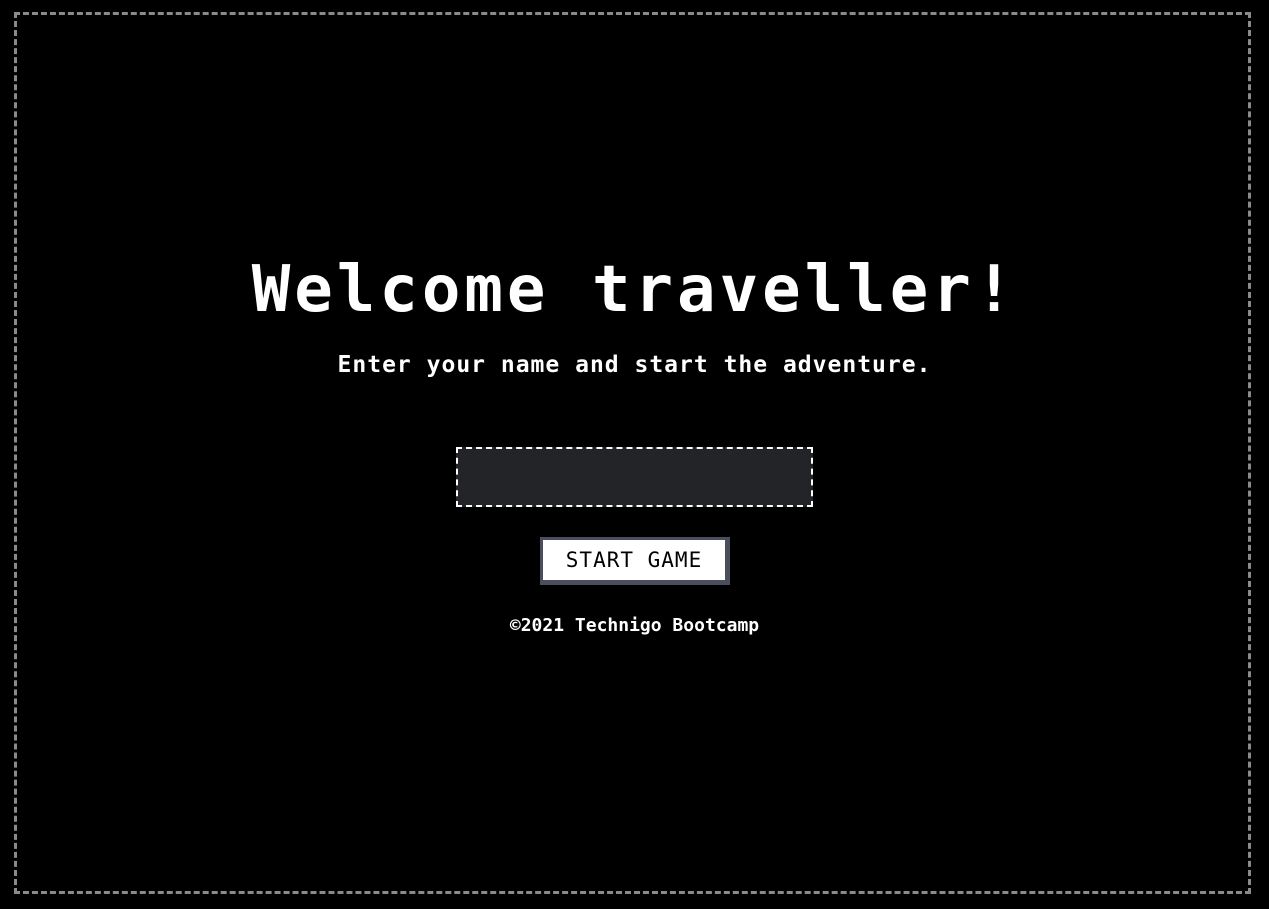 The image size is (1269, 909). Describe the element at coordinates (634, 477) in the screenshot. I see `name-input` at that location.